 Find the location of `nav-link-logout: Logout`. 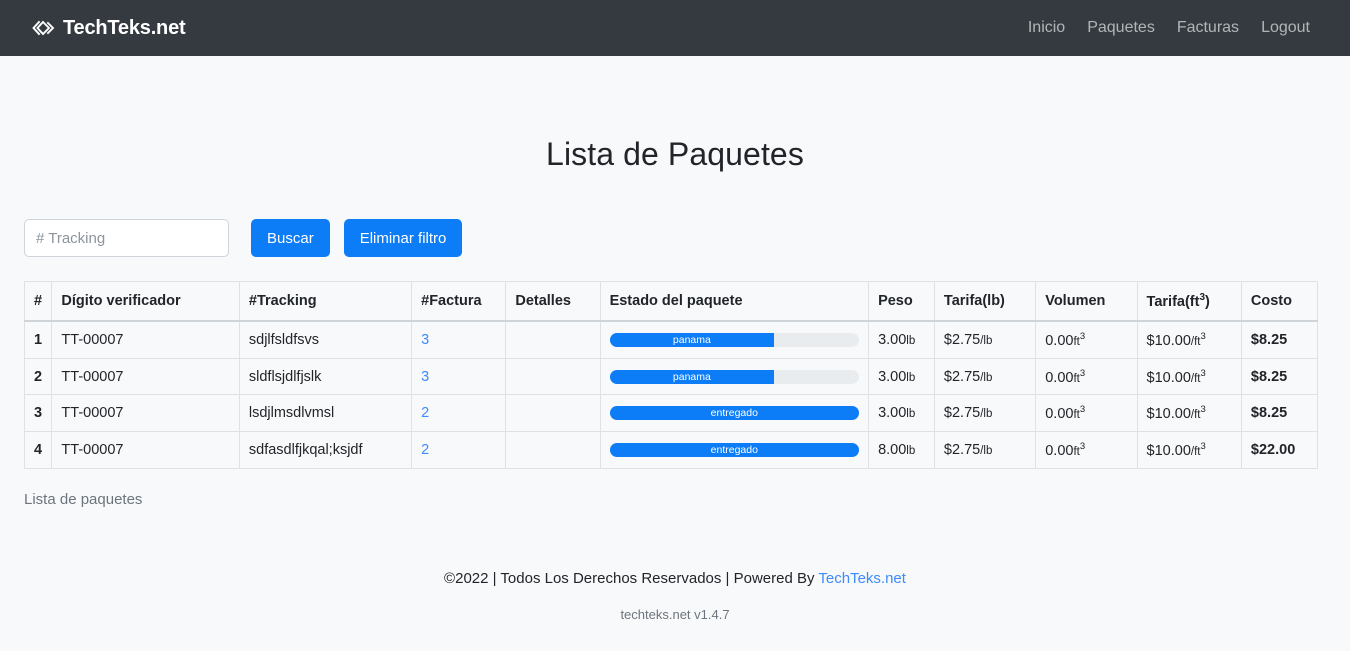

nav-link-logout: Logout is located at coordinates (1285, 28).